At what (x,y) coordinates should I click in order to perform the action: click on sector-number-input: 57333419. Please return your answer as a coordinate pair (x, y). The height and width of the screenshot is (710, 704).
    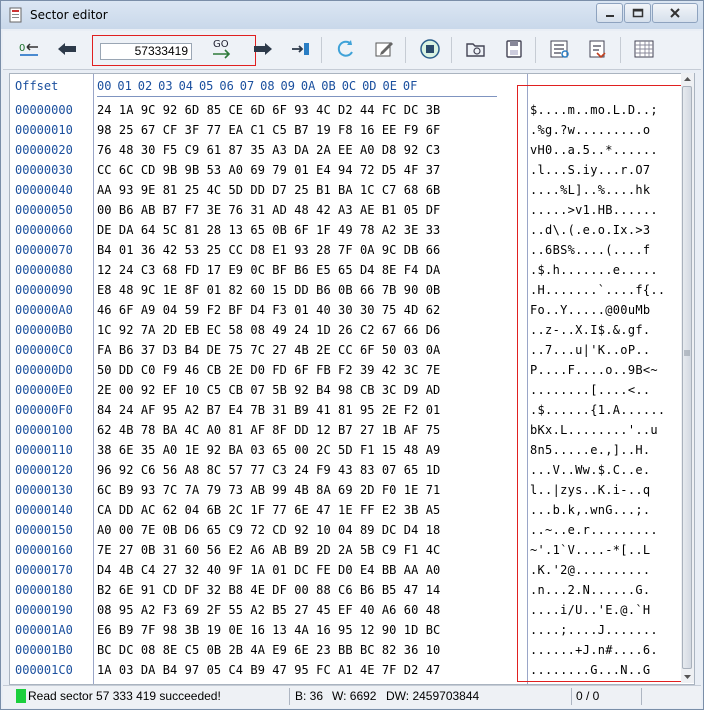
    Looking at the image, I should click on (146, 51).